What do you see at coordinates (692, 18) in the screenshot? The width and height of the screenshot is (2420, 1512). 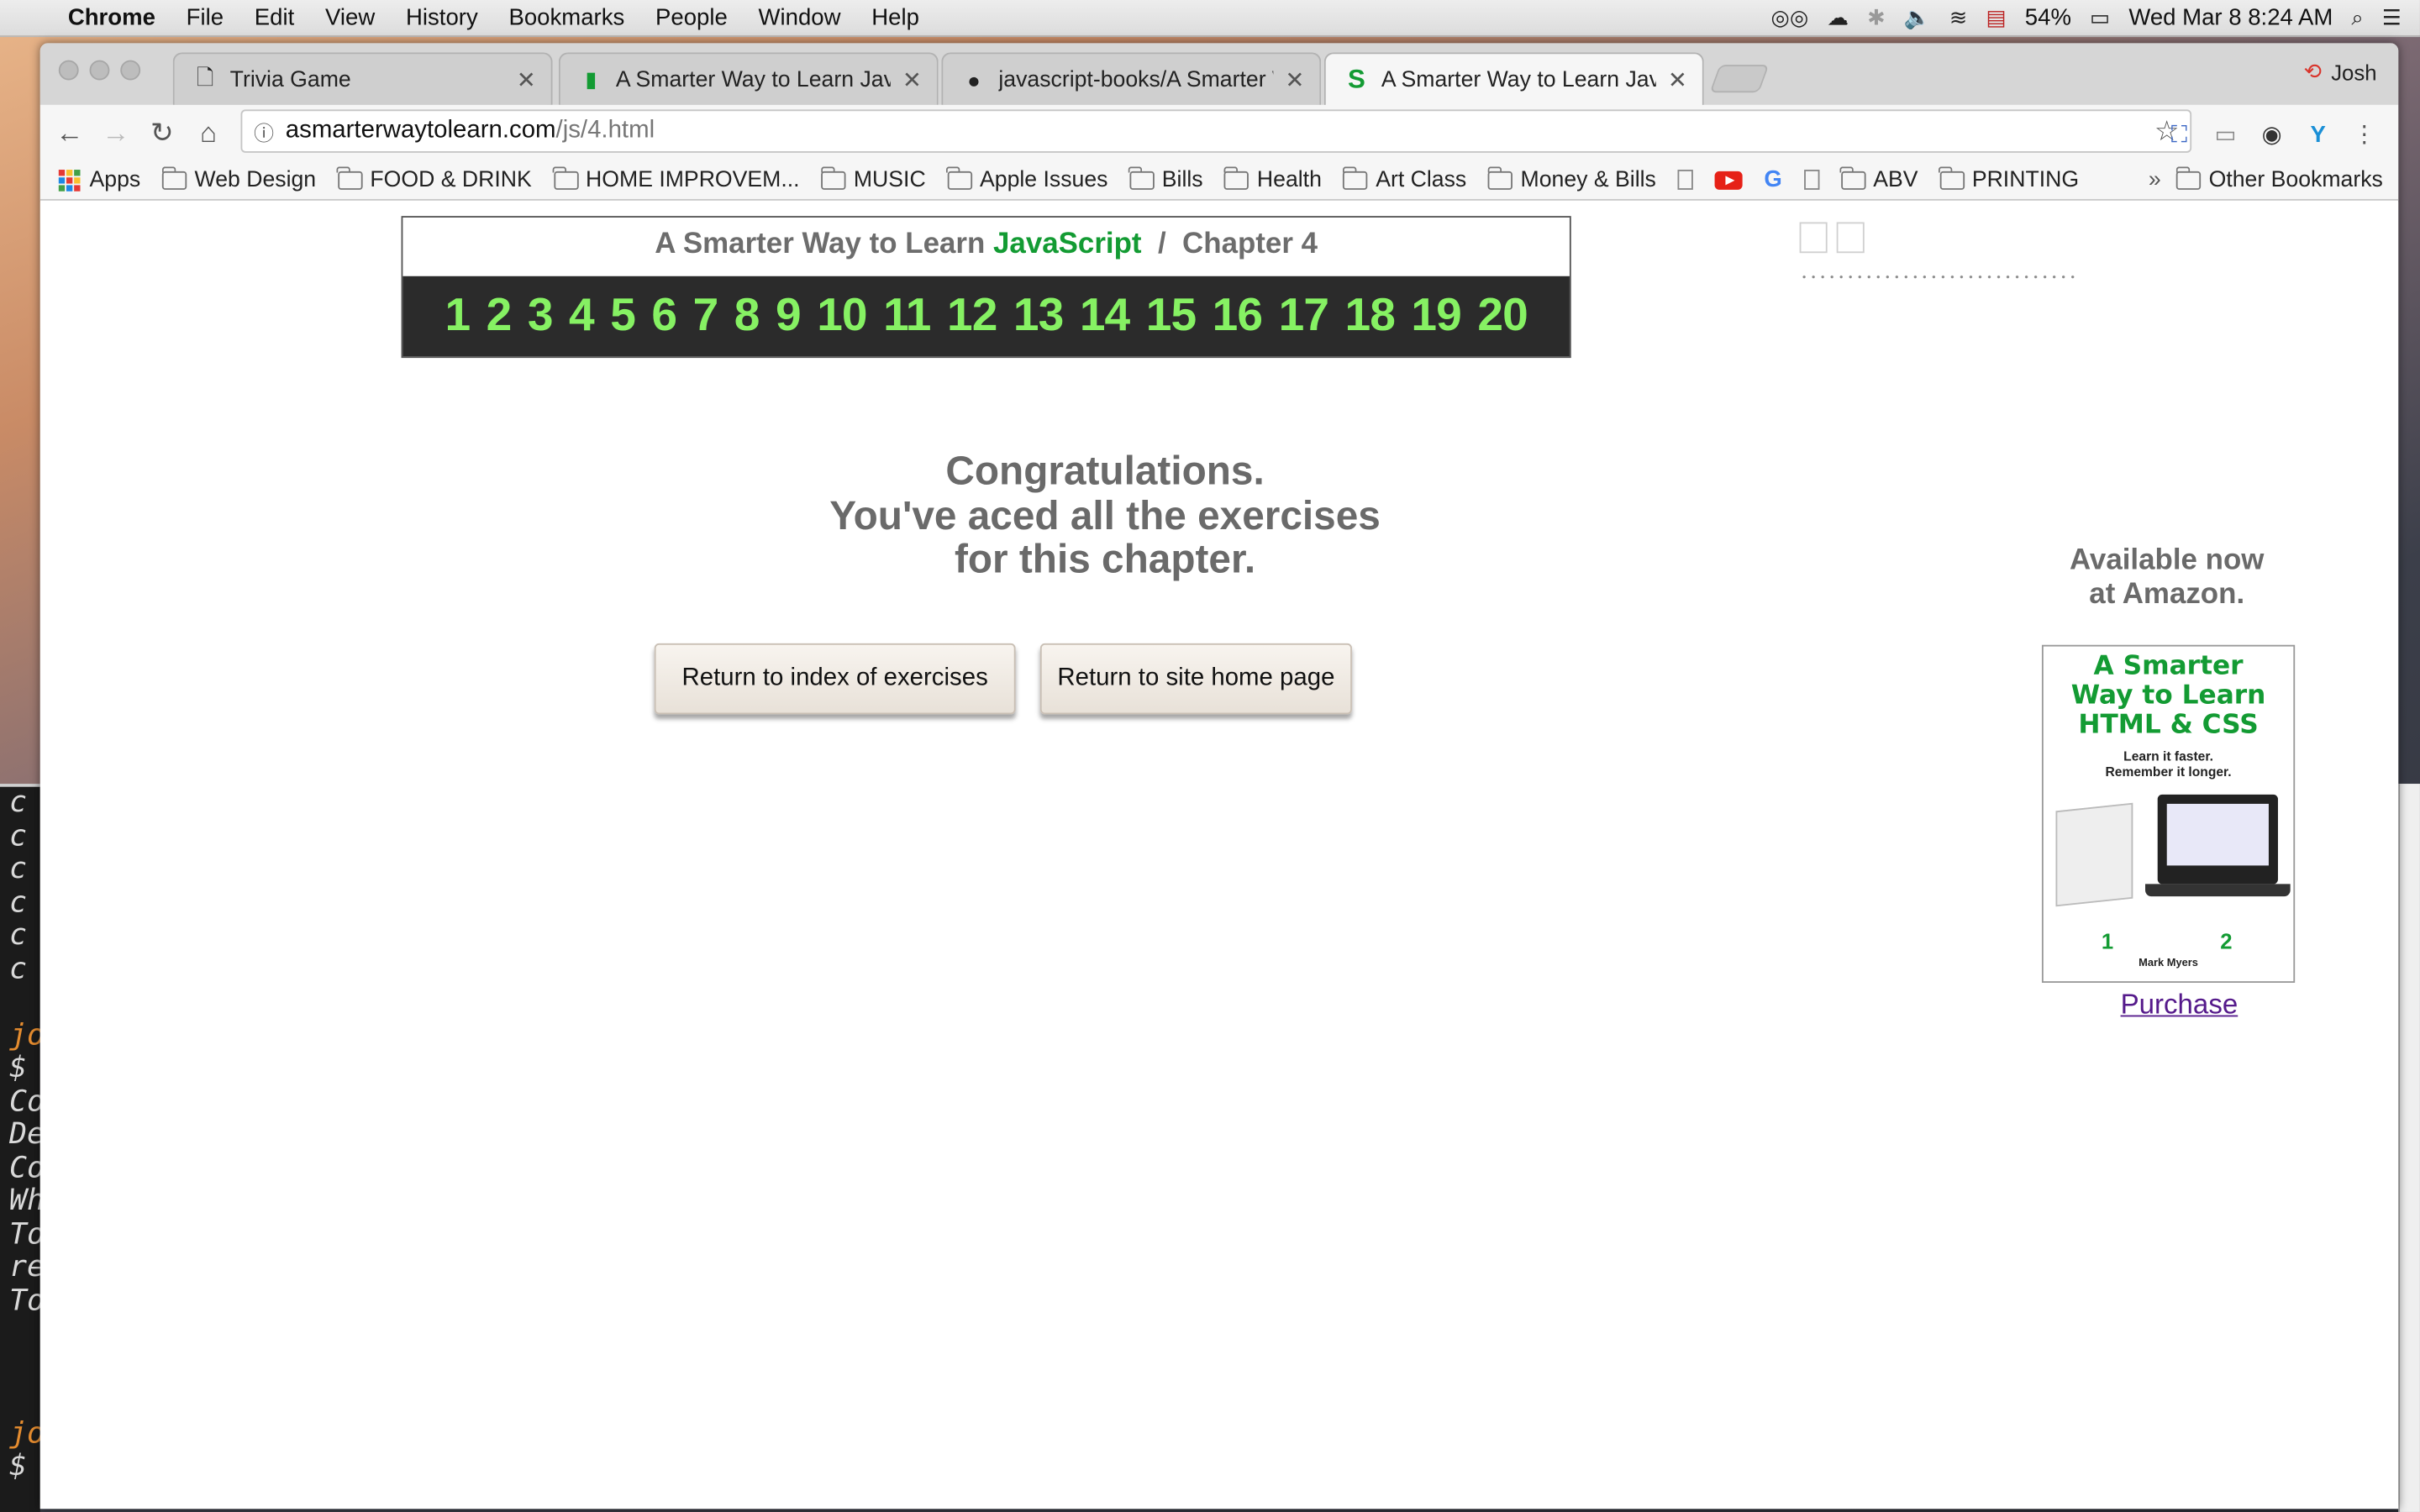 I see `menu-people: People` at bounding box center [692, 18].